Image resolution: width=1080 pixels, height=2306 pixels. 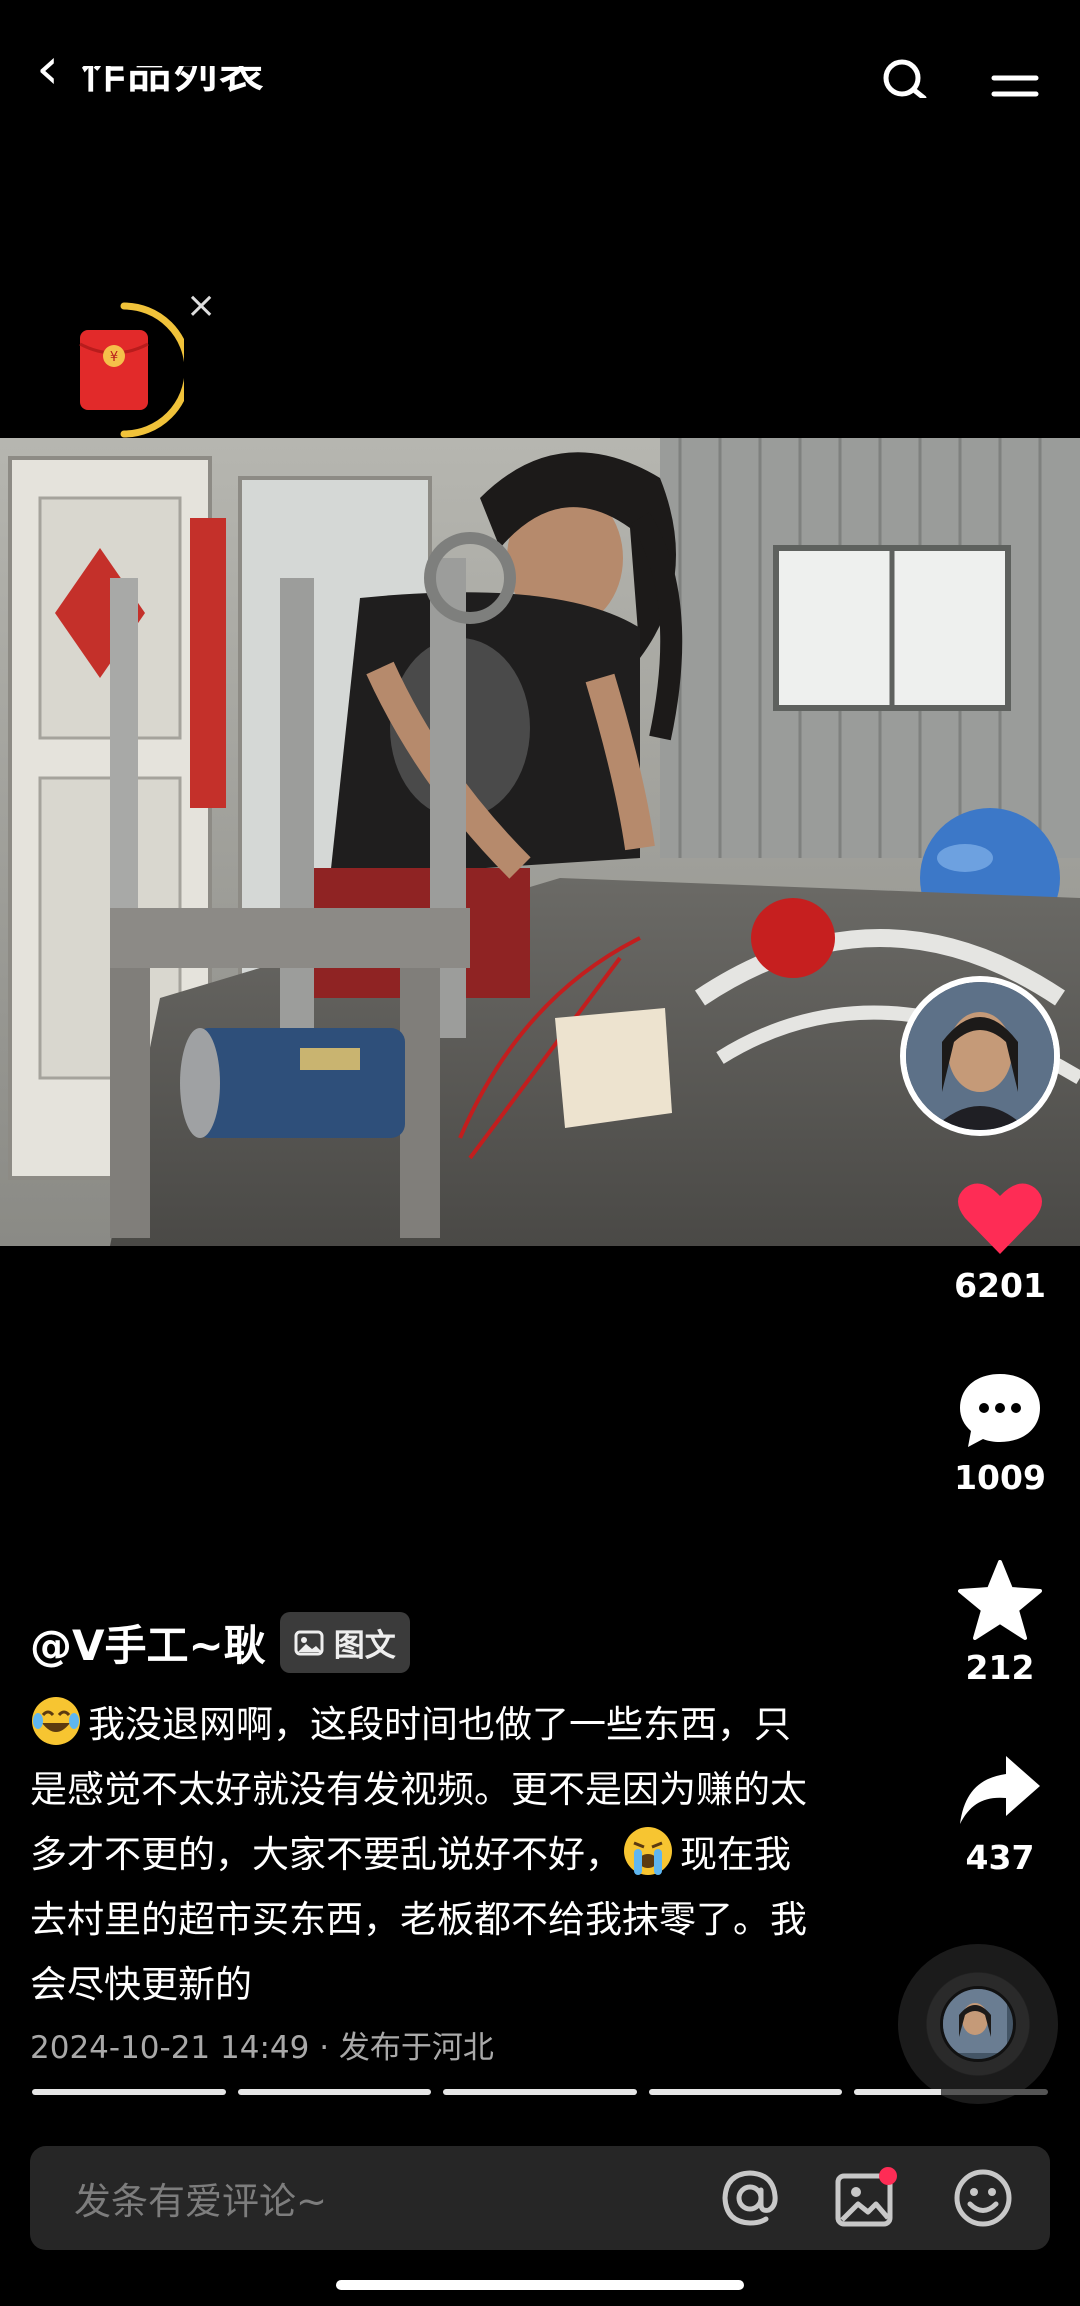 I want to click on favorite-count: 212, so click(x=1000, y=1667).